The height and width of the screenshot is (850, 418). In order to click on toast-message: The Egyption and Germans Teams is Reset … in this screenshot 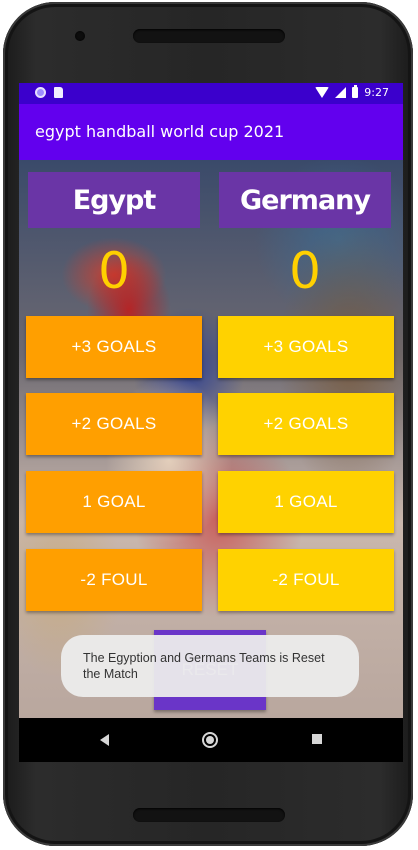, I will do `click(210, 666)`.